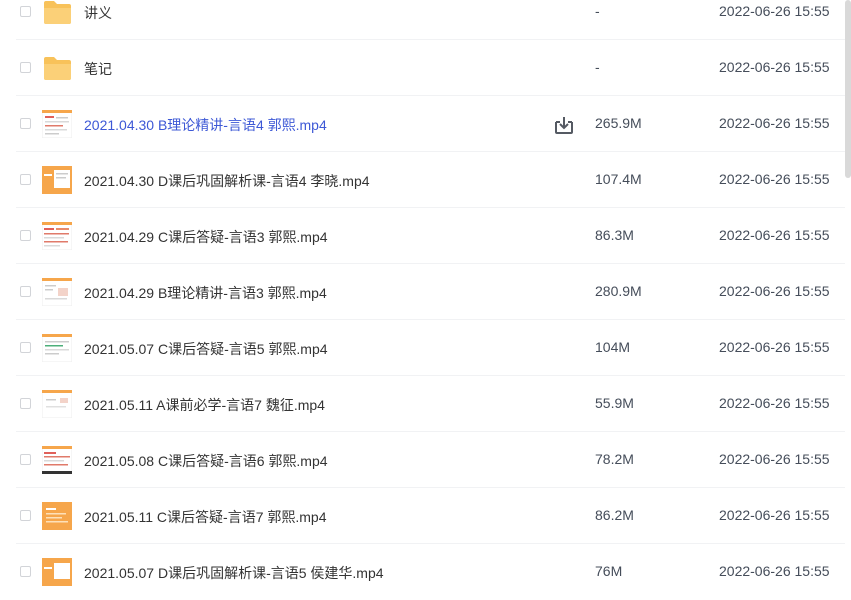 The height and width of the screenshot is (600, 851). What do you see at coordinates (98, 13) in the screenshot?
I see `file-name: 讲义` at bounding box center [98, 13].